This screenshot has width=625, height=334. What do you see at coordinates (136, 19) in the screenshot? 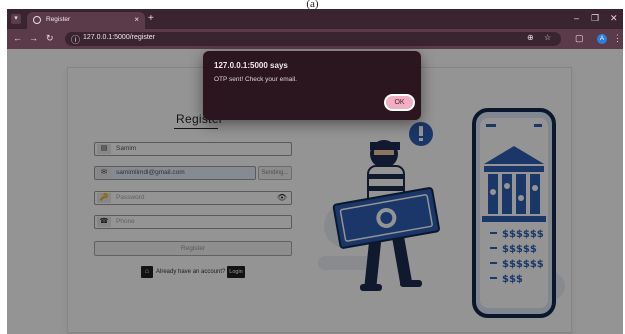
I see `tab-close-icon: ×` at bounding box center [136, 19].